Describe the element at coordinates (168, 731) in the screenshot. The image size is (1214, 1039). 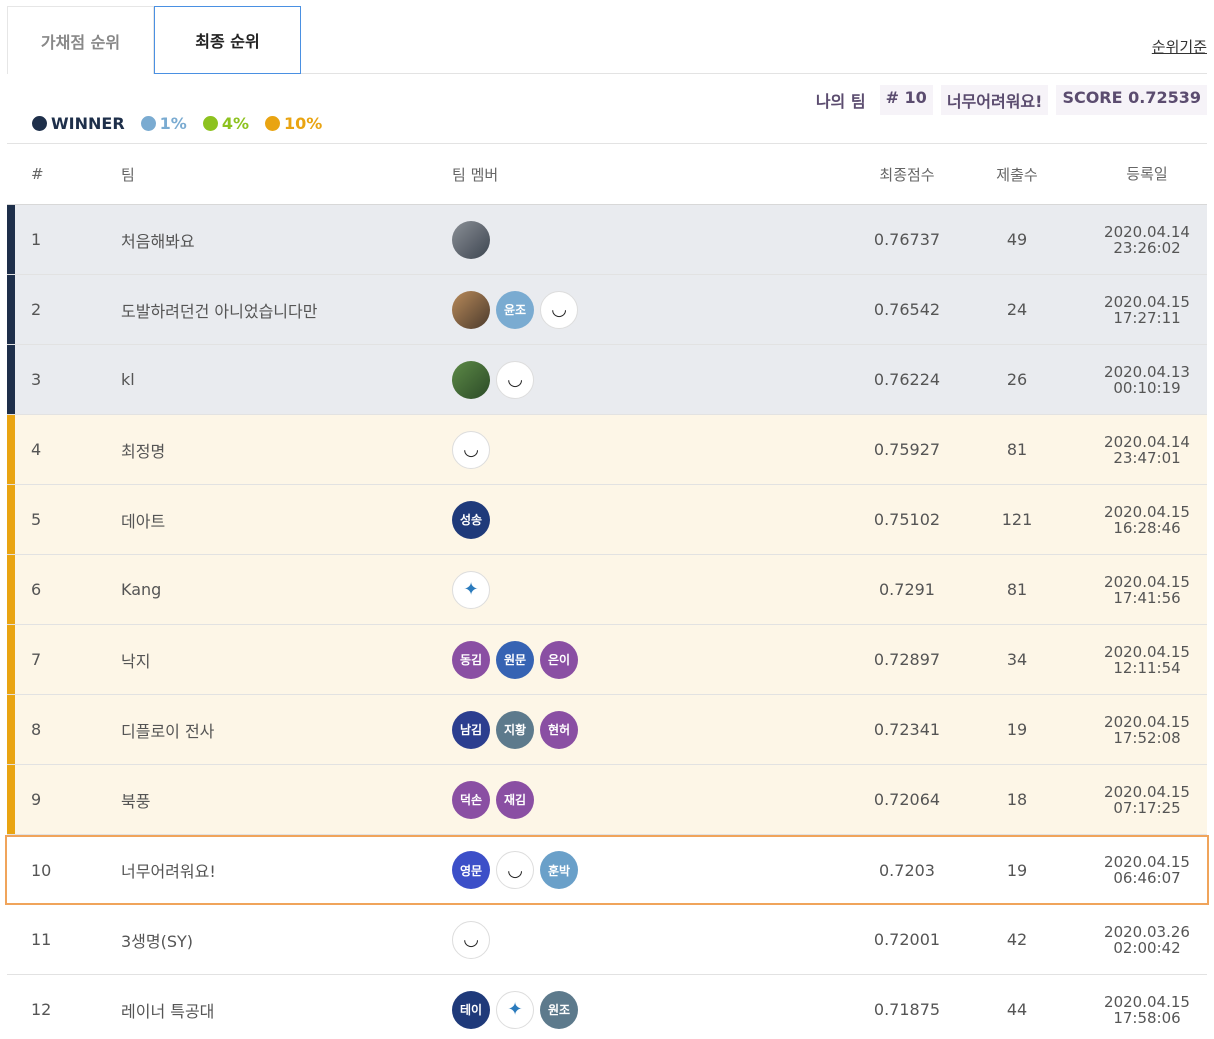
I see `row-team-name: 디플로이 전사` at that location.